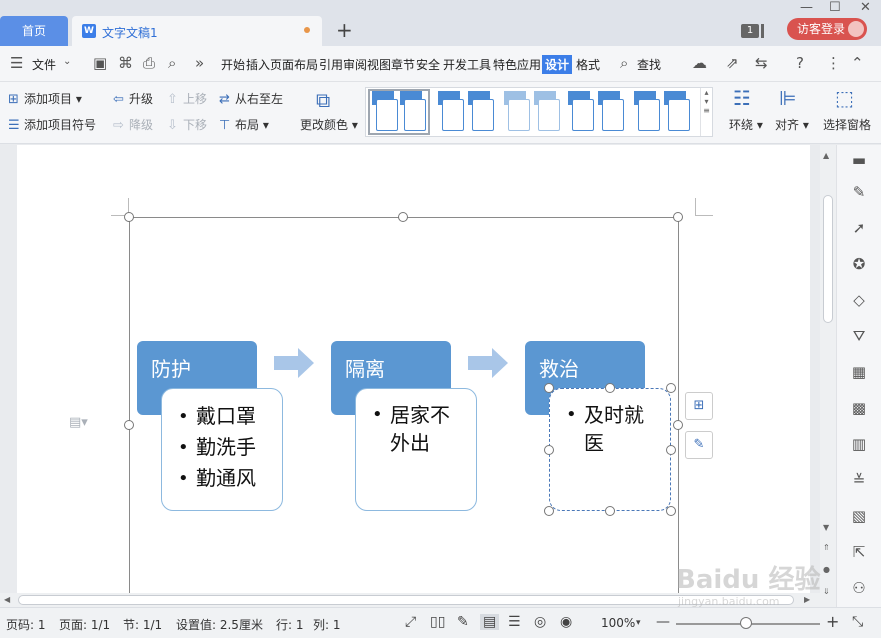 The height and width of the screenshot is (638, 881). I want to click on layout-button: ⊤ 布局 ▾, so click(244, 124).